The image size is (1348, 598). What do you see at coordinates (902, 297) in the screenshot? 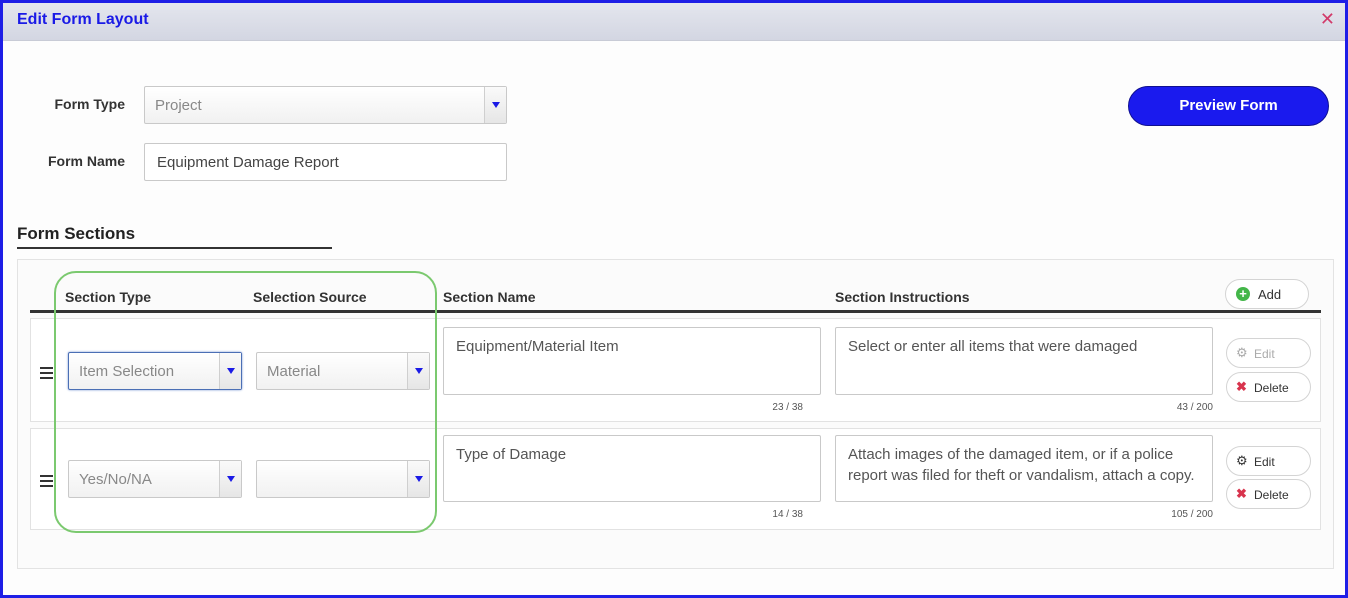
I see `header-section-instructions: Section Instructions` at bounding box center [902, 297].